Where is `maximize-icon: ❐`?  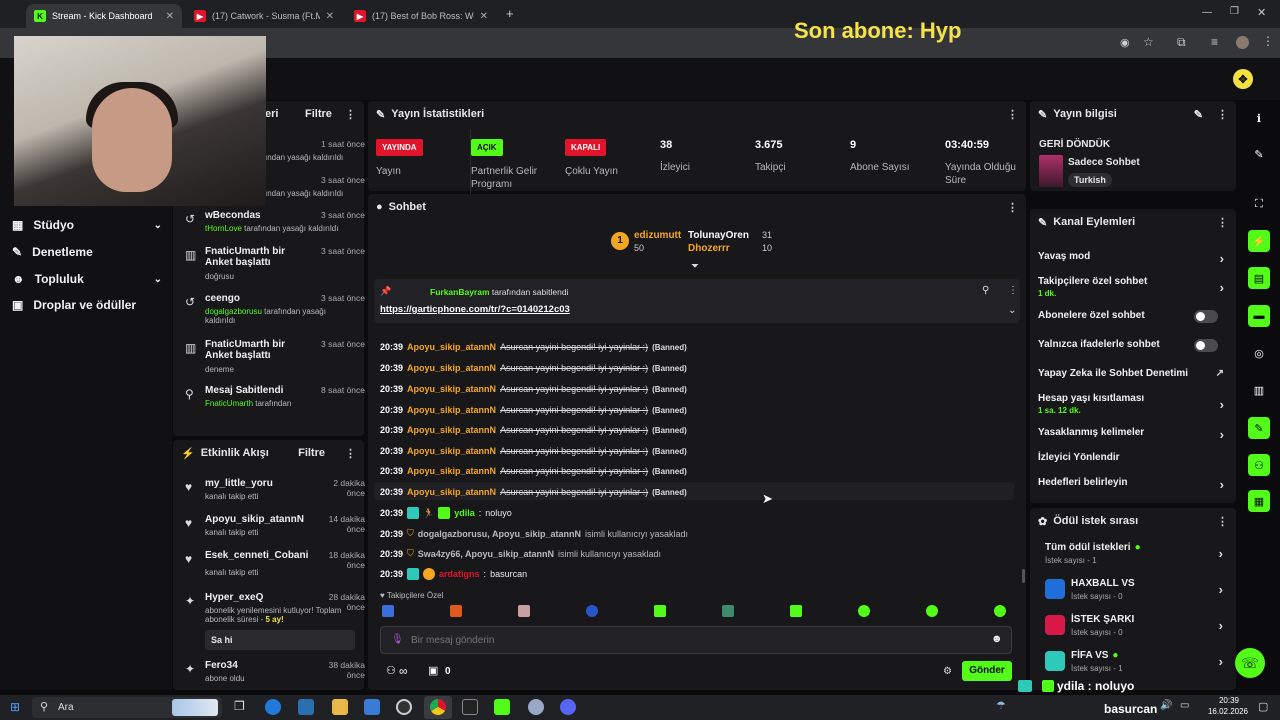 maximize-icon: ❐ is located at coordinates (1234, 11).